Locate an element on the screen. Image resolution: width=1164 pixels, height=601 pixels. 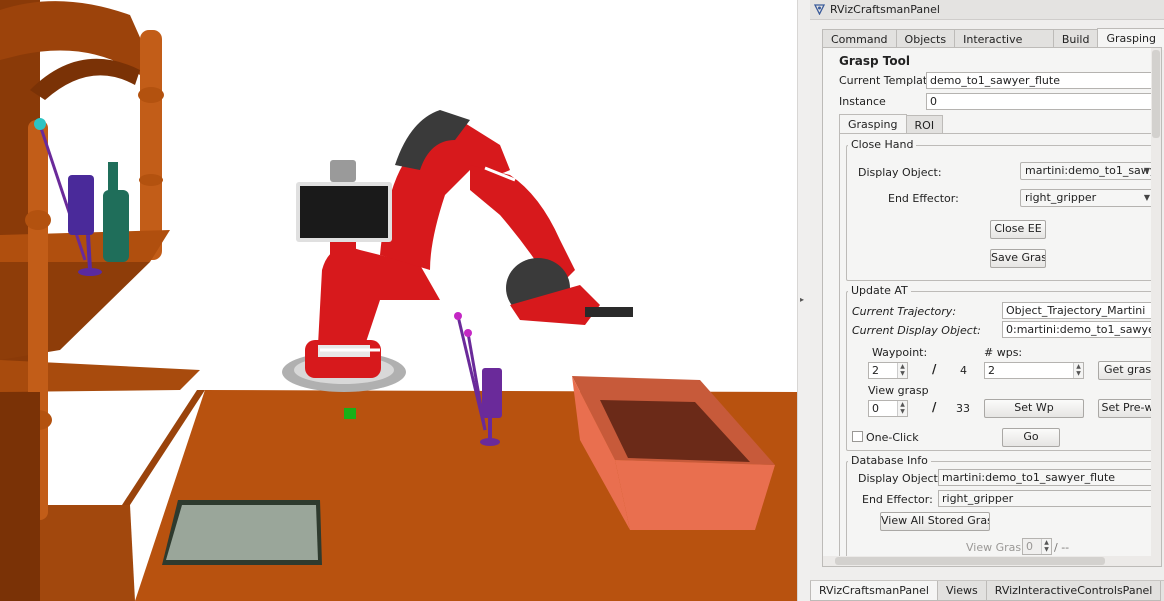
instance-label: Instance is located at coordinates (862, 101).